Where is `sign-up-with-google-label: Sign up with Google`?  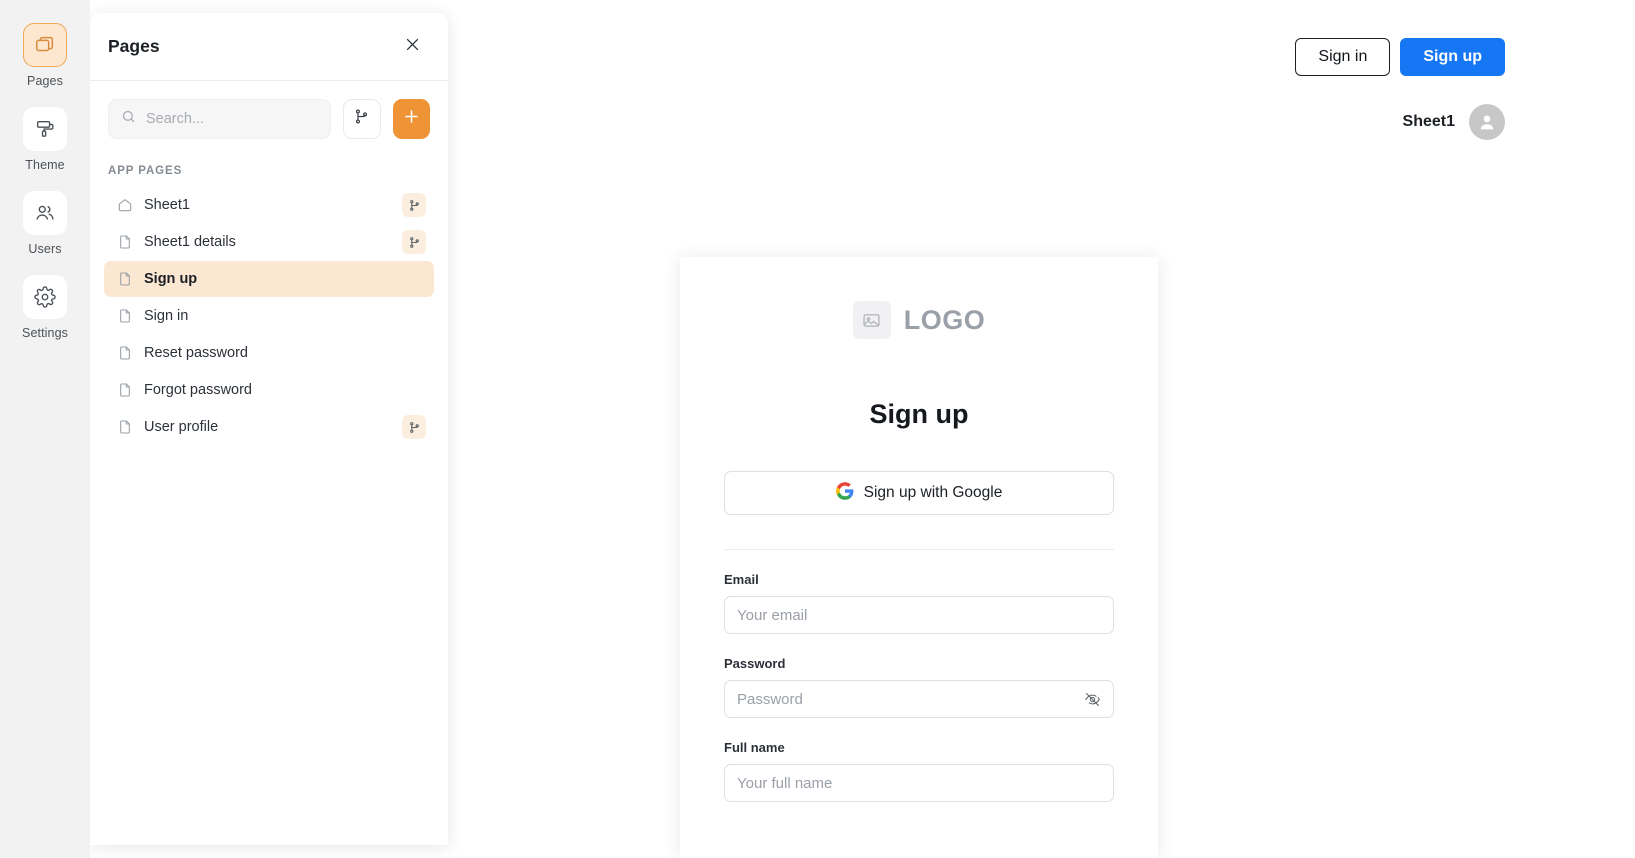
sign-up-with-google-label: Sign up with Google is located at coordinates (933, 492).